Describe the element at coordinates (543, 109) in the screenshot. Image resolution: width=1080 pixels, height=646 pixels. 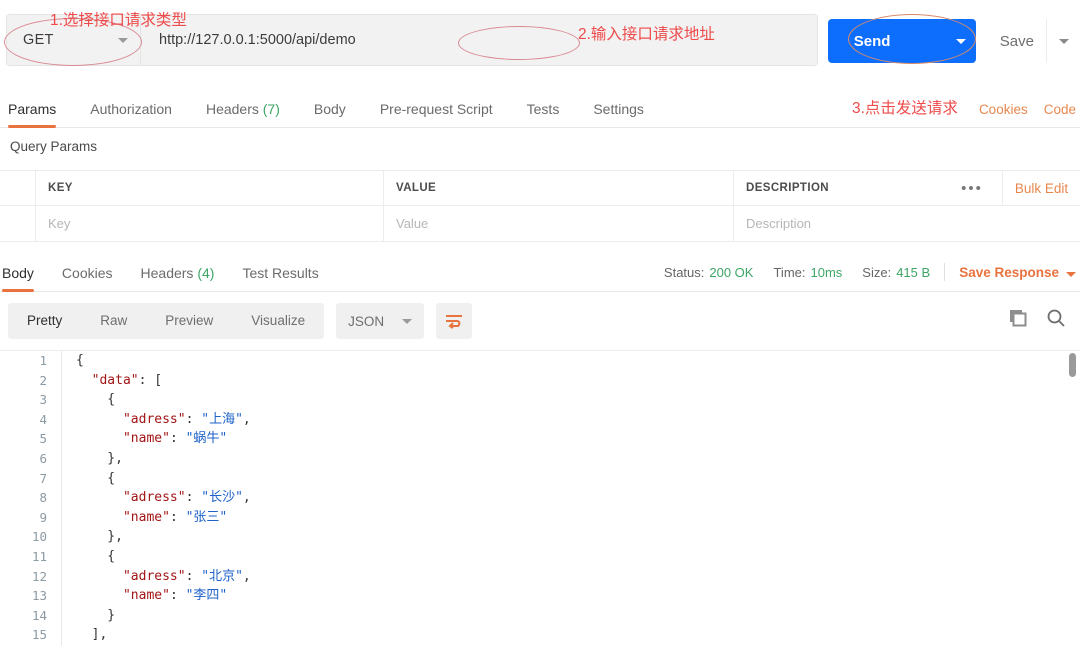
I see `tab-label: Tests` at that location.